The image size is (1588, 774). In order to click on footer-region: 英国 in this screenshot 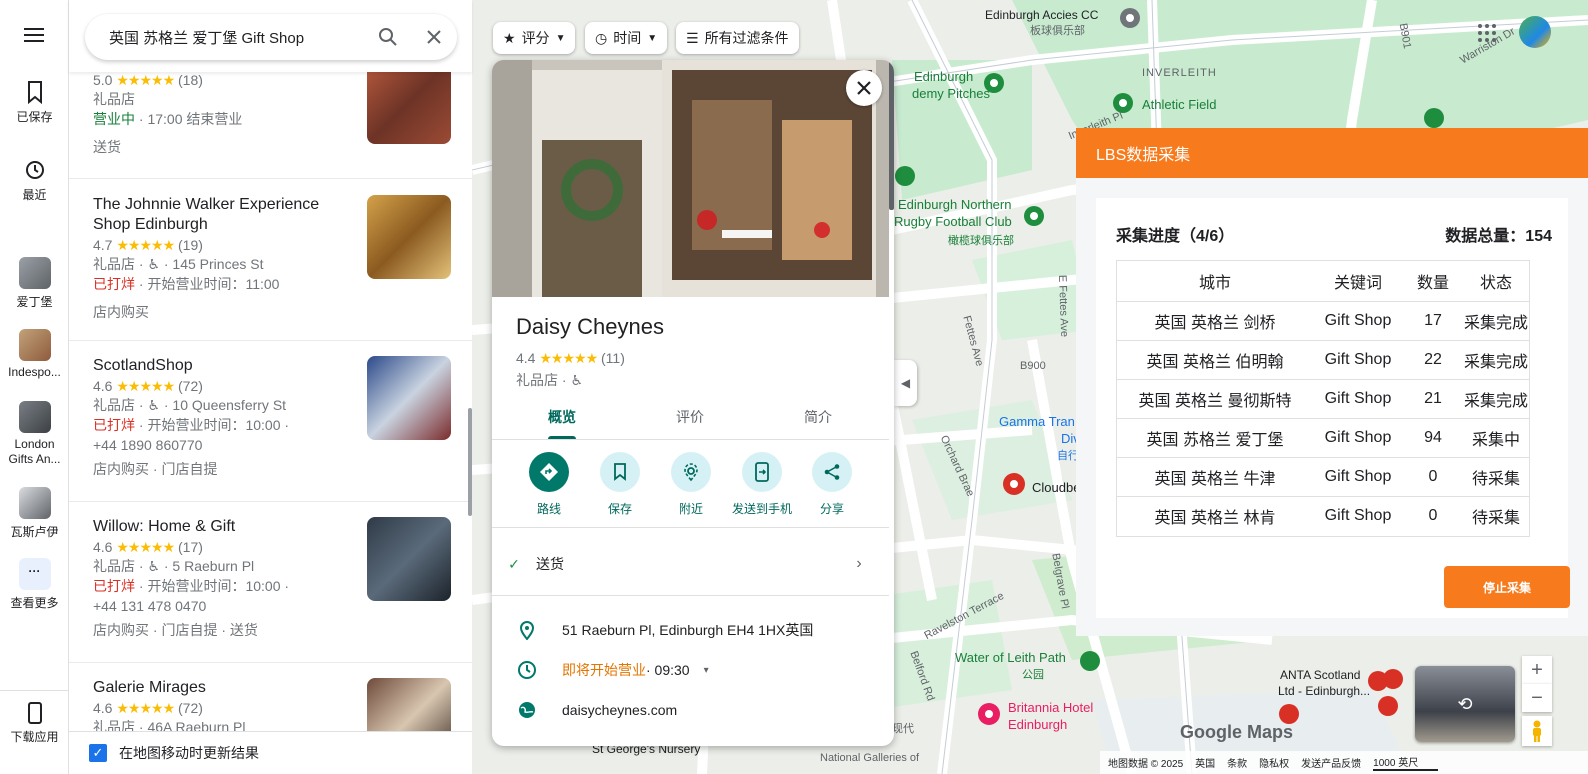, I will do `click(1205, 762)`.